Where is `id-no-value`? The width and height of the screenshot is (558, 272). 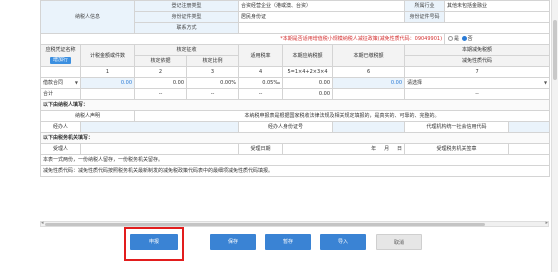
id-no-value is located at coordinates (497, 17).